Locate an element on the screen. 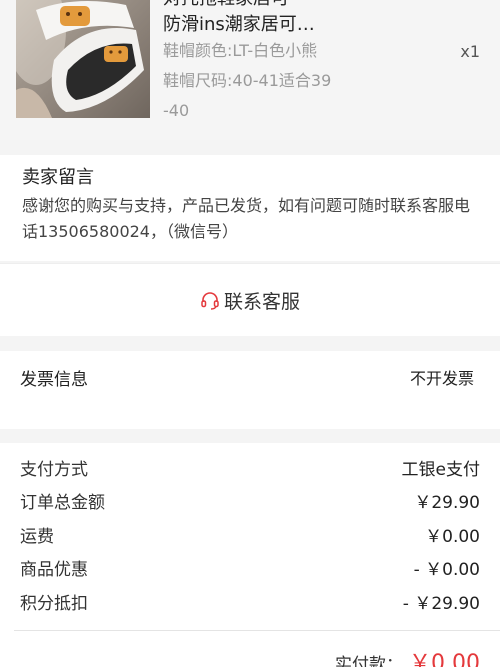  contact-service-button: 联系客服 is located at coordinates (250, 300).